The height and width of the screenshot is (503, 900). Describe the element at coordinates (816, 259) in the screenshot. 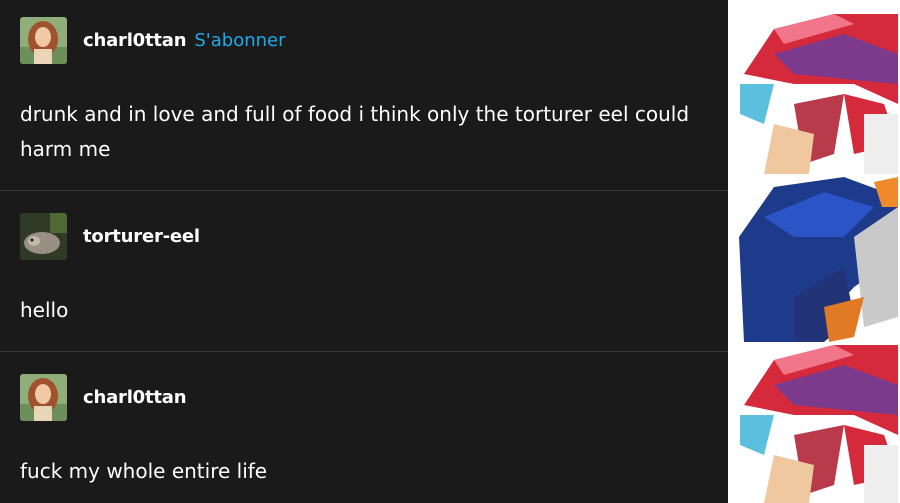

I see `blue-helmet-character-image` at that location.